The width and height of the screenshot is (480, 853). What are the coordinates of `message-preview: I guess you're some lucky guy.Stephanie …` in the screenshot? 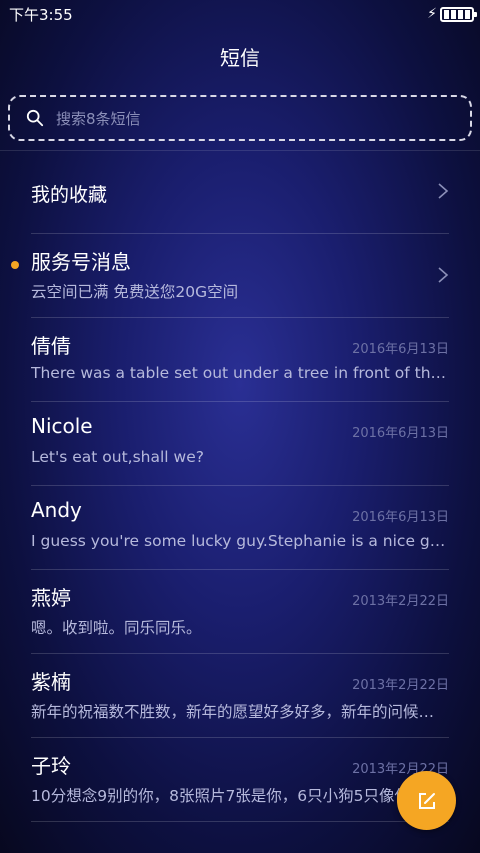 It's located at (239, 541).